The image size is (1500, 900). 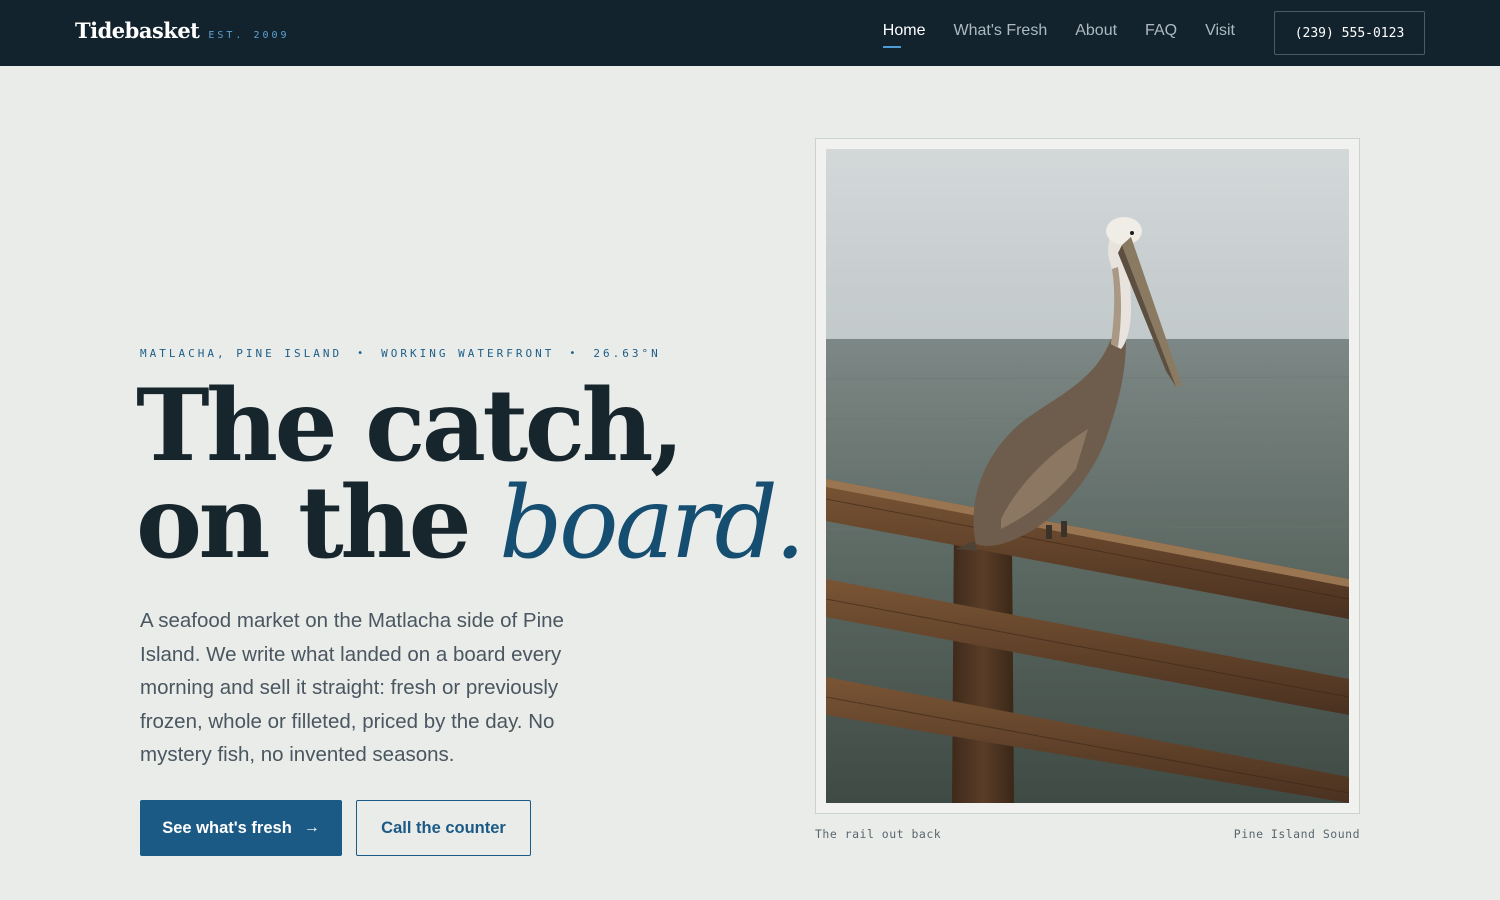 I want to click on headline-accent: board., so click(x=652, y=523).